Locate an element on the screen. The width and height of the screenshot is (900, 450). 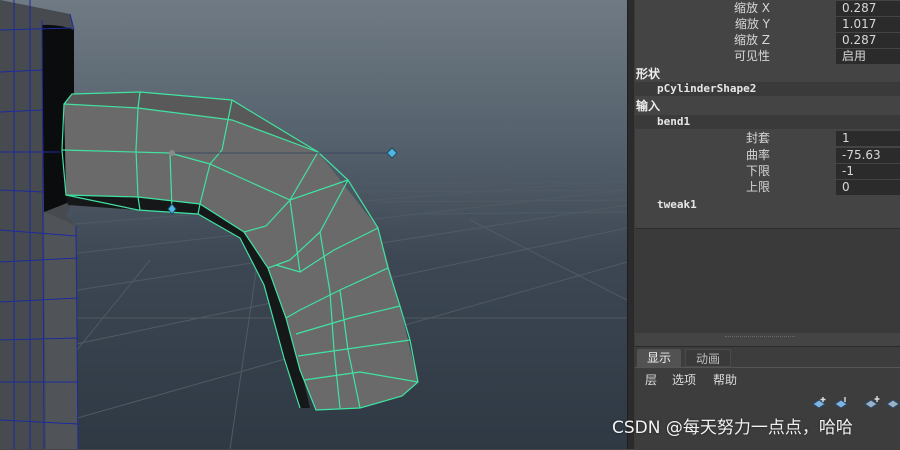
attr-label: 缩放 X is located at coordinates (751, 8).